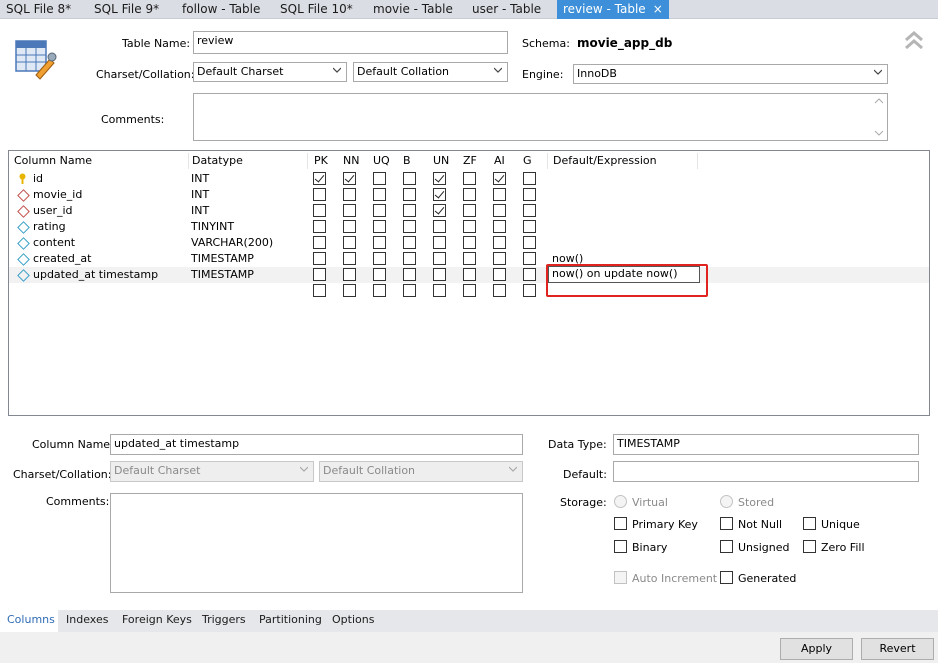 The image size is (938, 663). Describe the element at coordinates (470, 160) in the screenshot. I see `col-header-zf: ZF` at that location.